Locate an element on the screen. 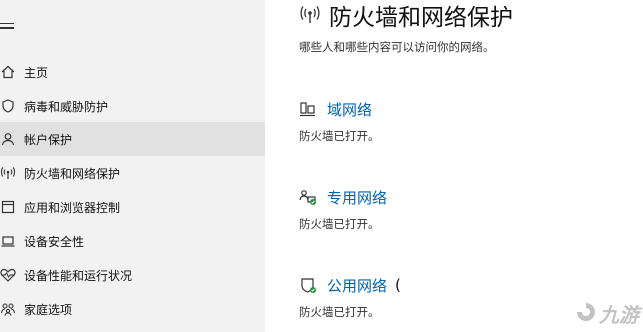 The height and width of the screenshot is (332, 643). sidebar-item-app-browser-control: 应用和浏览器控制 is located at coordinates (132, 207).